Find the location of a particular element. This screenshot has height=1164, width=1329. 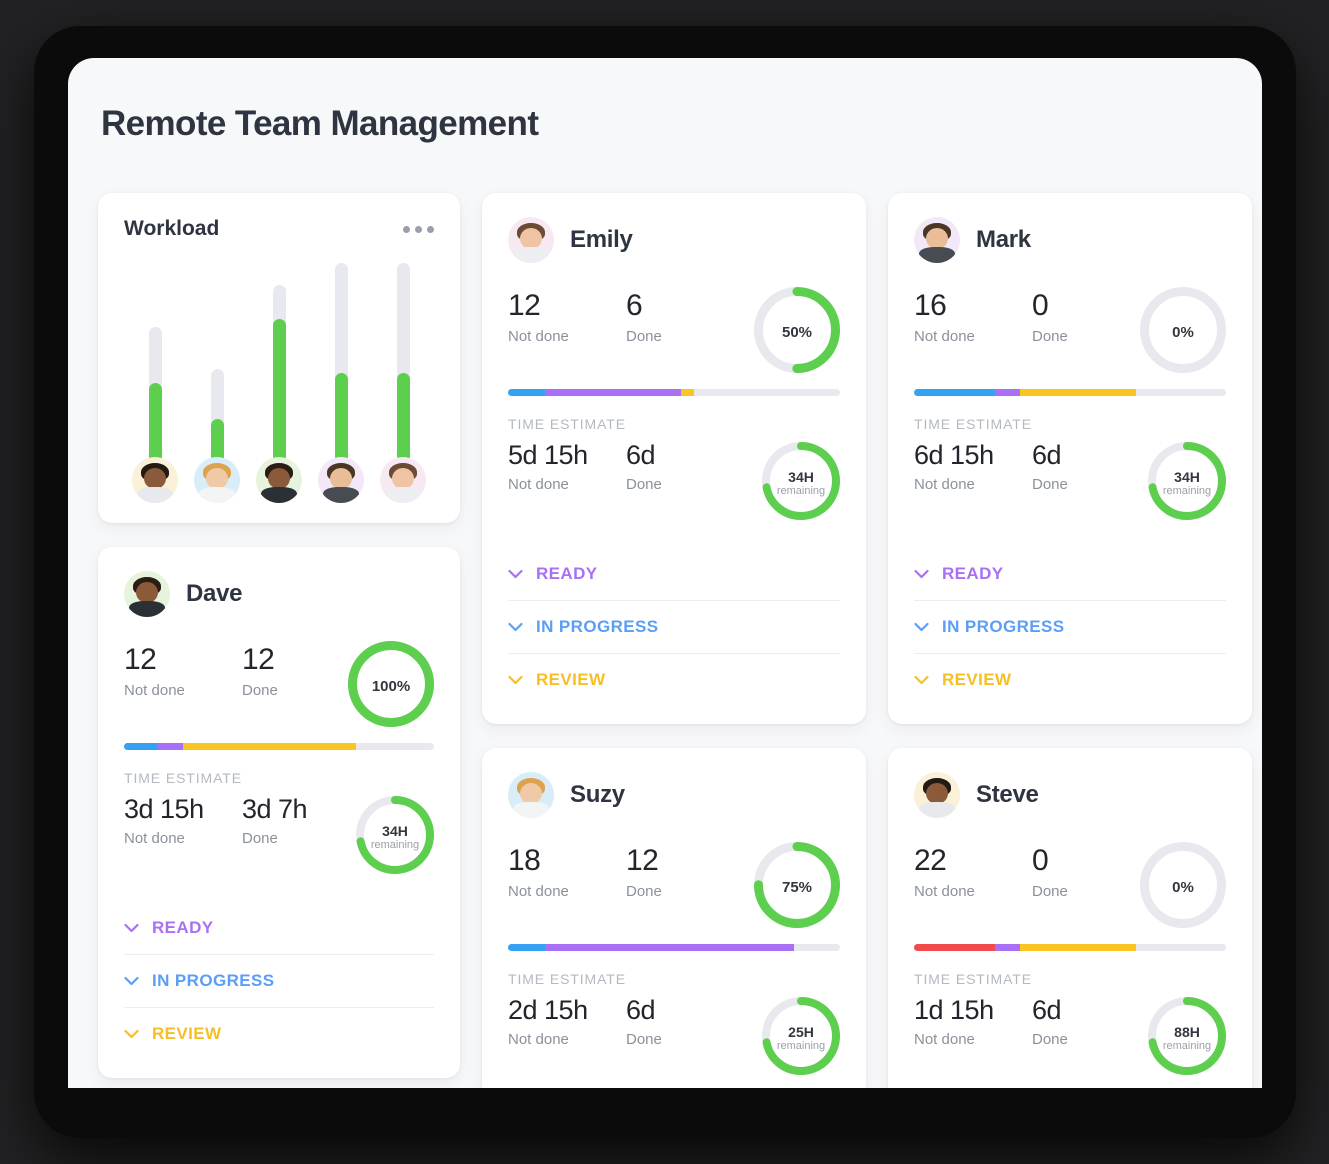

task-stats: 16 Not done 0 Done 0% is located at coordinates (1070, 331).